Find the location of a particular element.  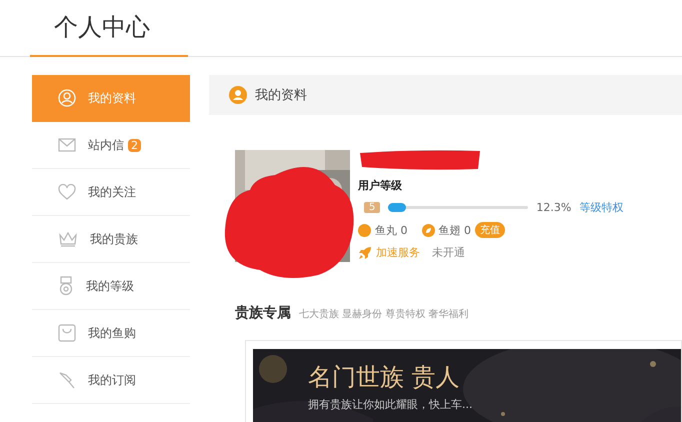

service-status: 未开通 is located at coordinates (448, 252).